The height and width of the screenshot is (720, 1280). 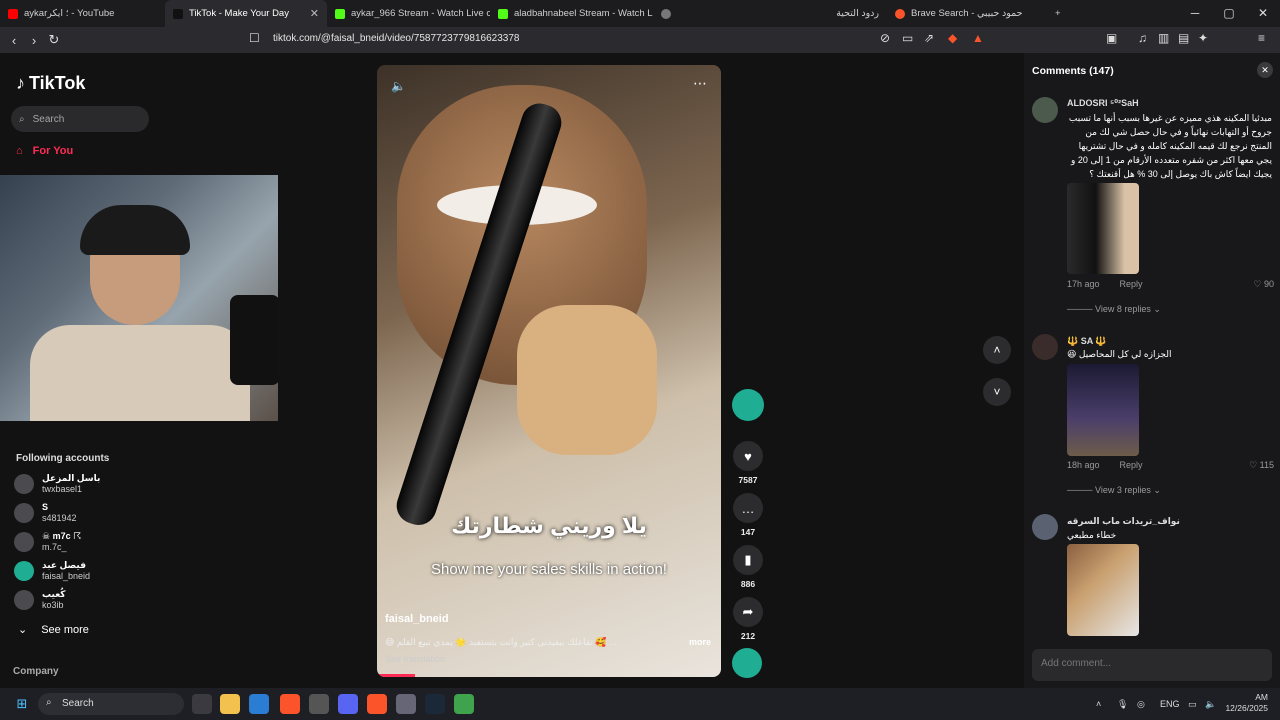 I want to click on close-comments-button: ✕, so click(x=1265, y=70).